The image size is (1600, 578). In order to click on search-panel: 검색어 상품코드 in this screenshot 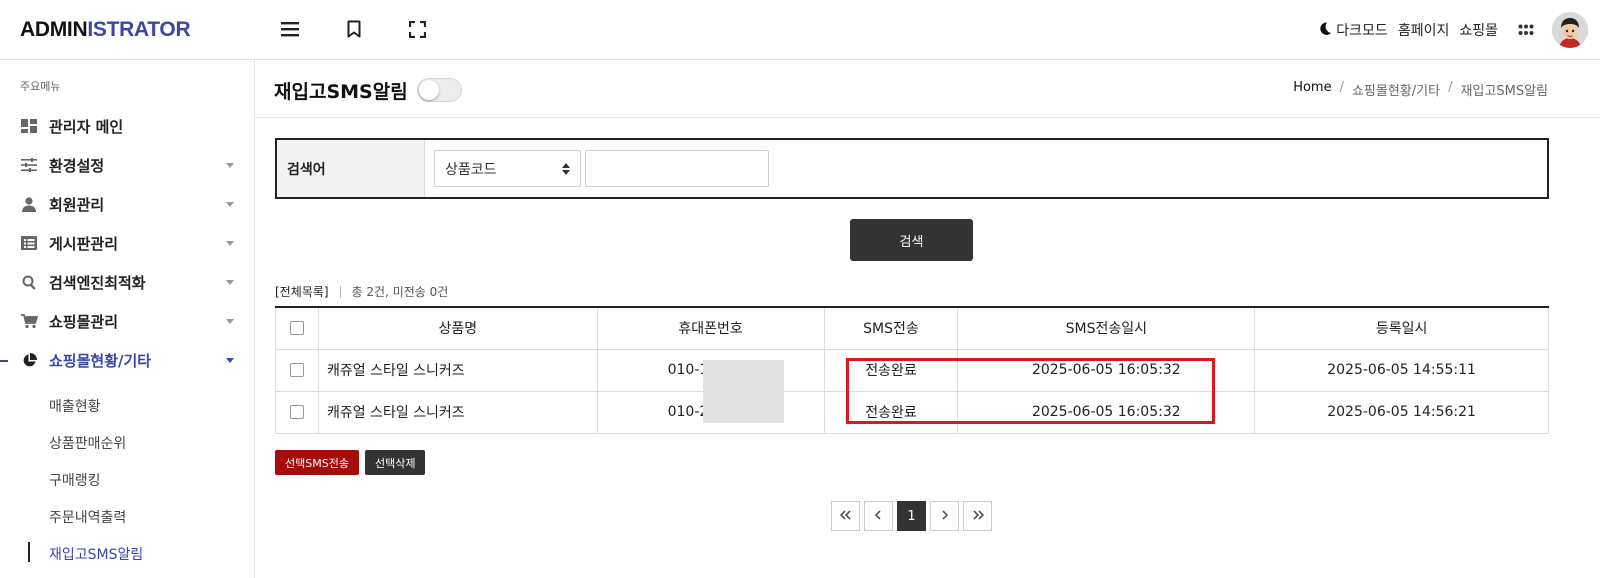, I will do `click(912, 168)`.